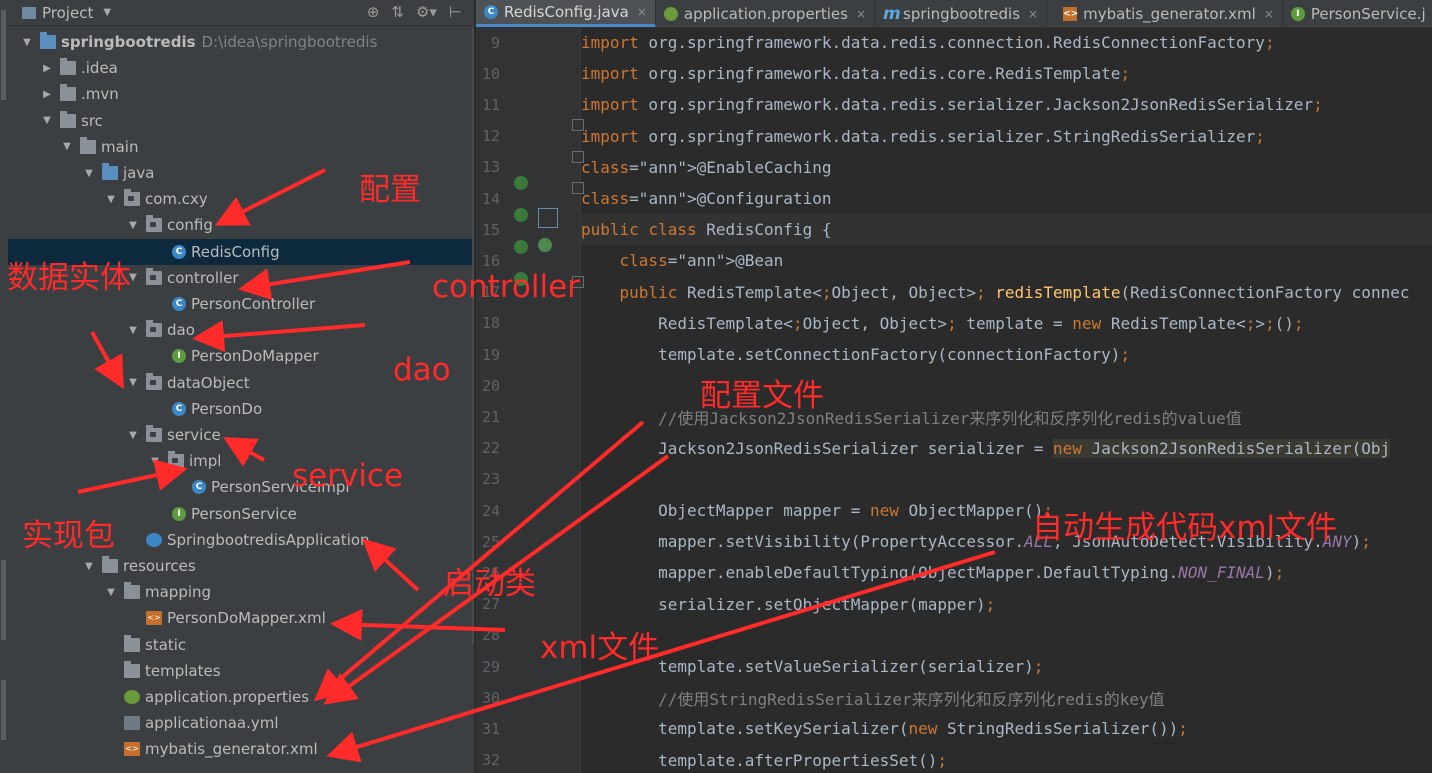  What do you see at coordinates (241, 487) in the screenshot?
I see `tree-item-personserviceimpl: C PersonServiceImpl` at bounding box center [241, 487].